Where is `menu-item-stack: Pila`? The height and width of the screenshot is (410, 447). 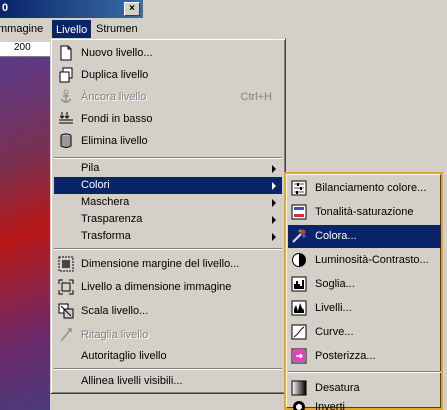
menu-item-stack: Pila is located at coordinates (168, 168).